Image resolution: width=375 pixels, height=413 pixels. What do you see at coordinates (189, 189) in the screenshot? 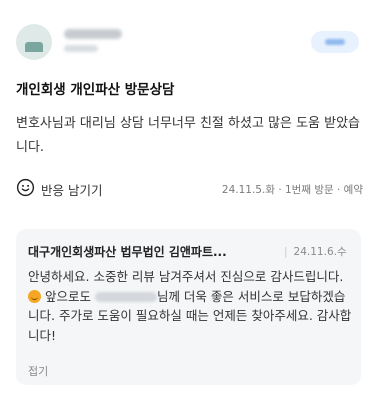
I see `reaction-row: 반응 남기기 24.11.5.화 · 1번째 방문 · 예약` at bounding box center [189, 189].